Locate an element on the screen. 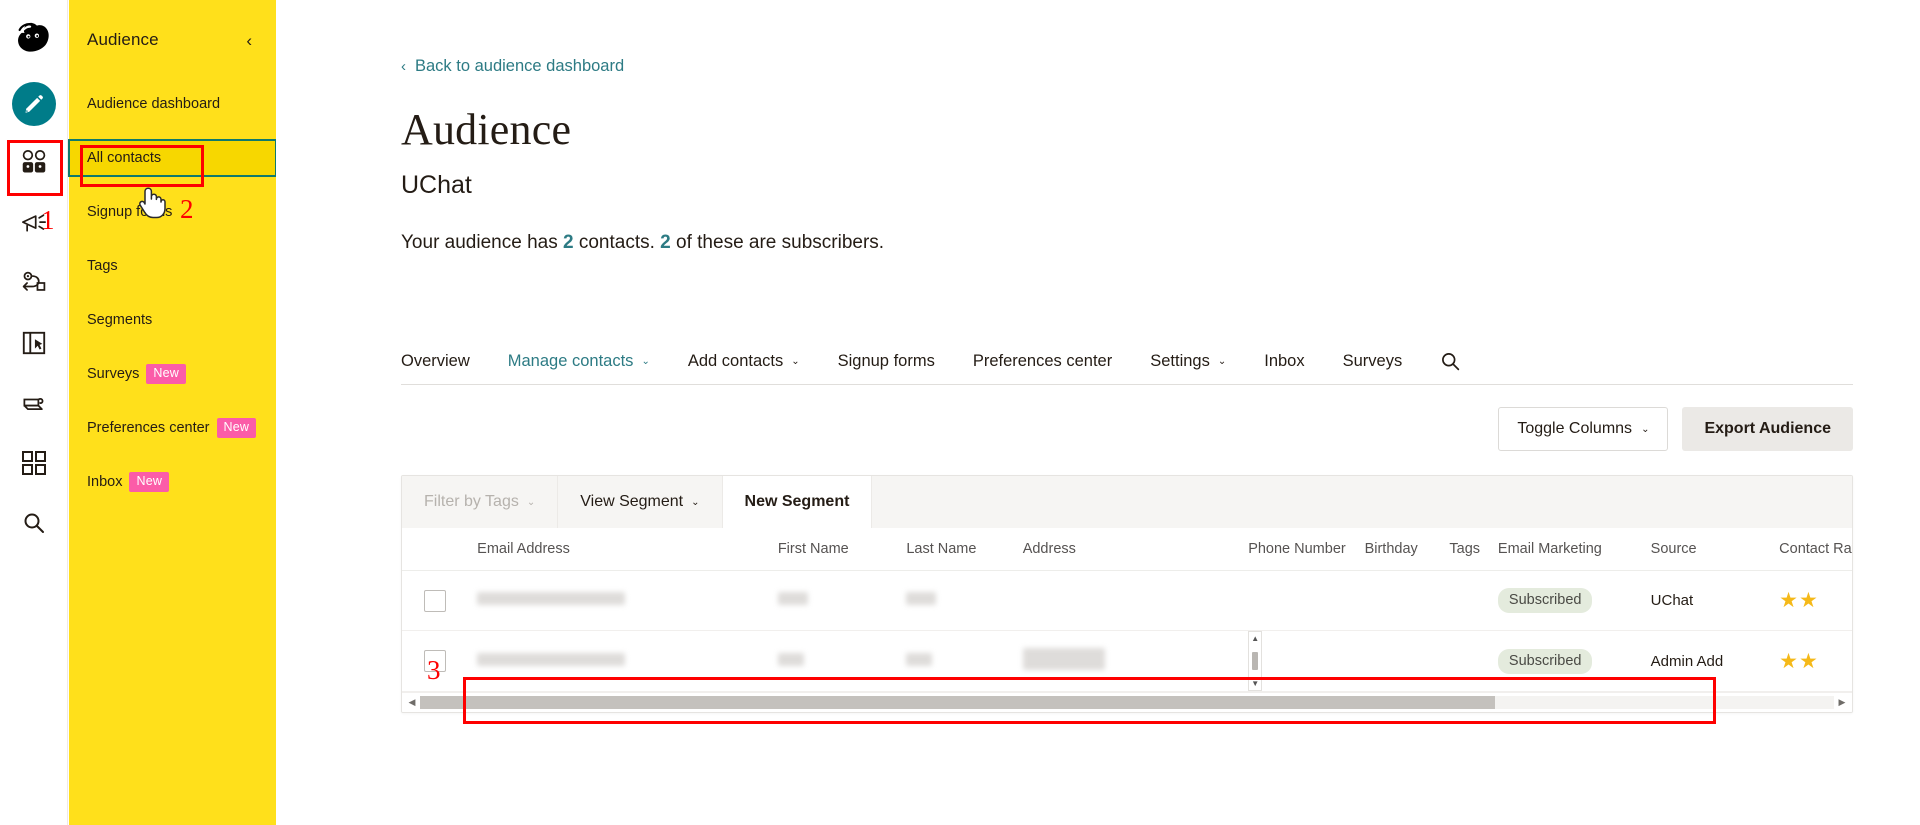 The image size is (1920, 825). column-address: Address is located at coordinates (1135, 549).